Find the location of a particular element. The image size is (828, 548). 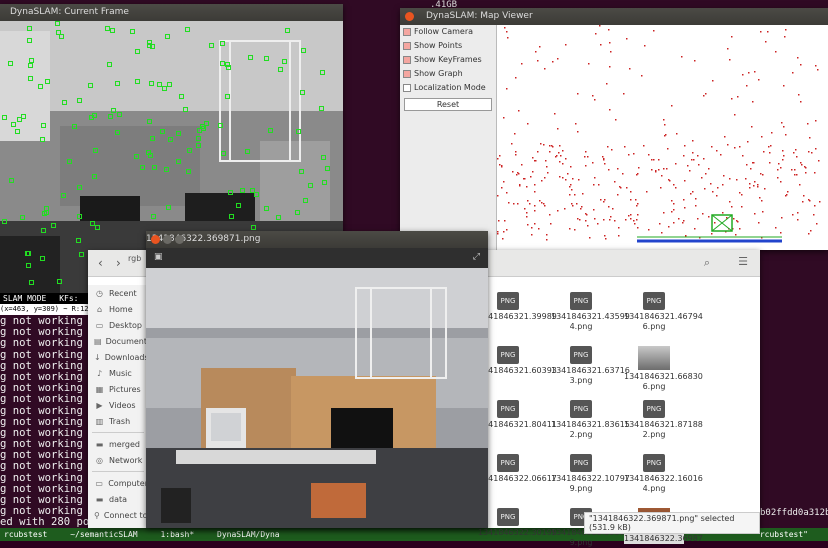

option-follow-camera: Follow Camera is located at coordinates (448, 32).